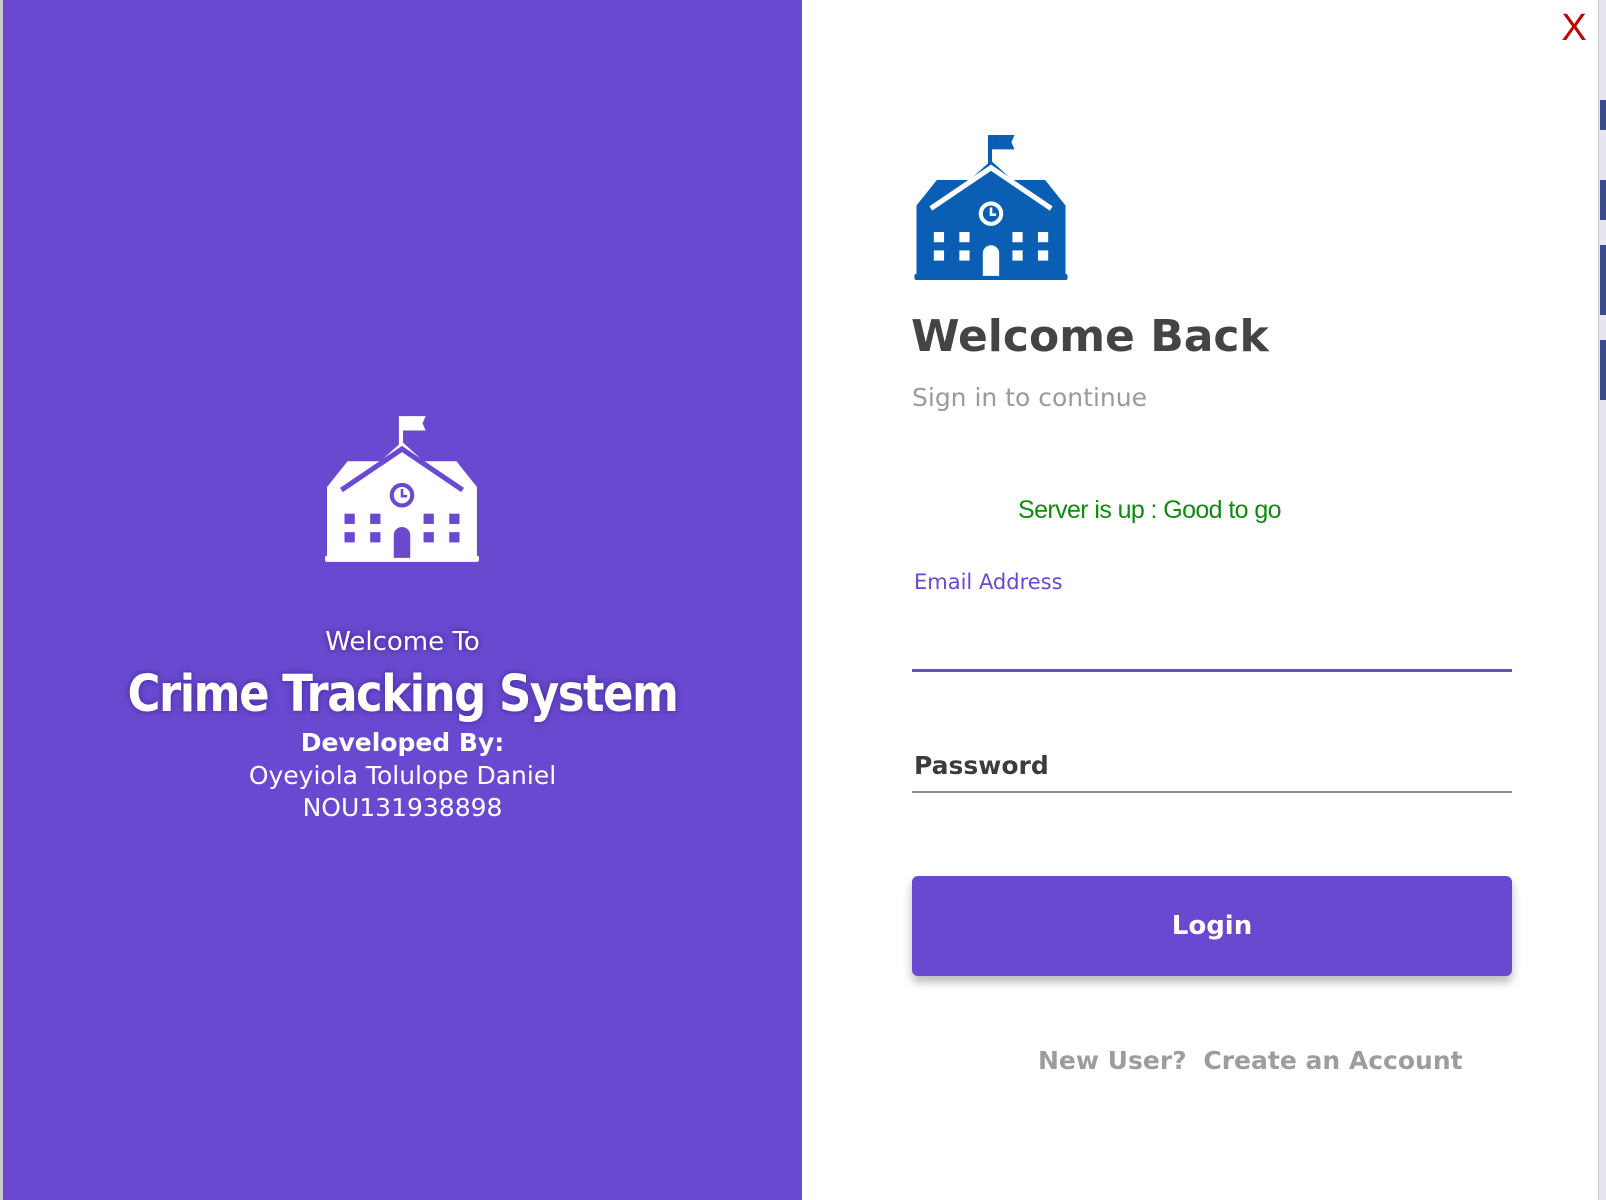  What do you see at coordinates (1332, 1060) in the screenshot?
I see `create-account-link: Create an Account` at bounding box center [1332, 1060].